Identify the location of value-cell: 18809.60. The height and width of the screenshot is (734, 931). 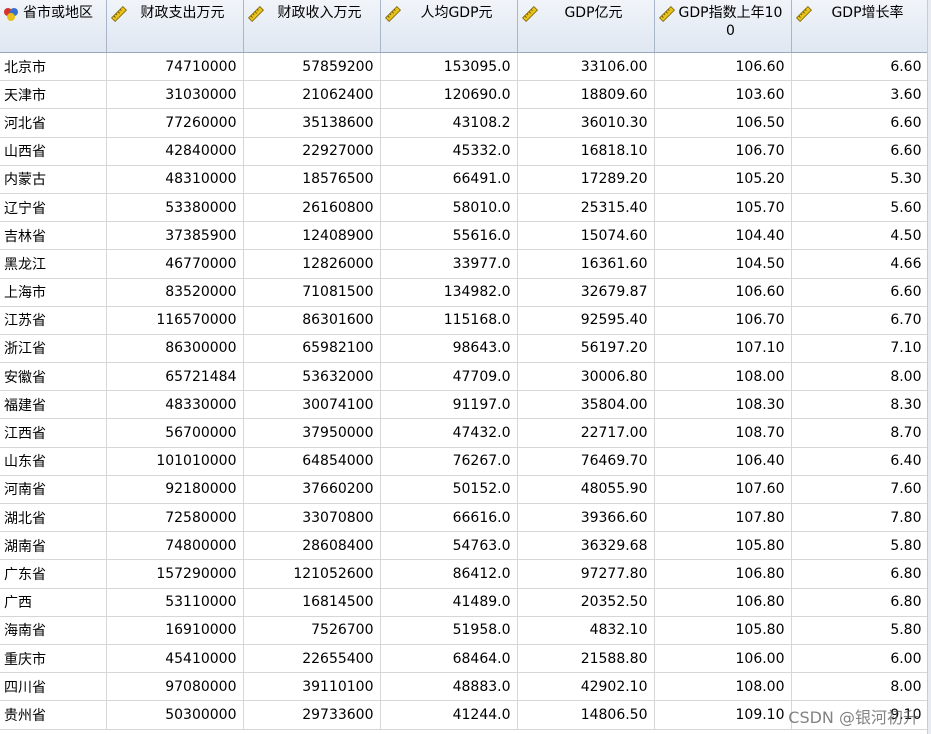
(586, 95).